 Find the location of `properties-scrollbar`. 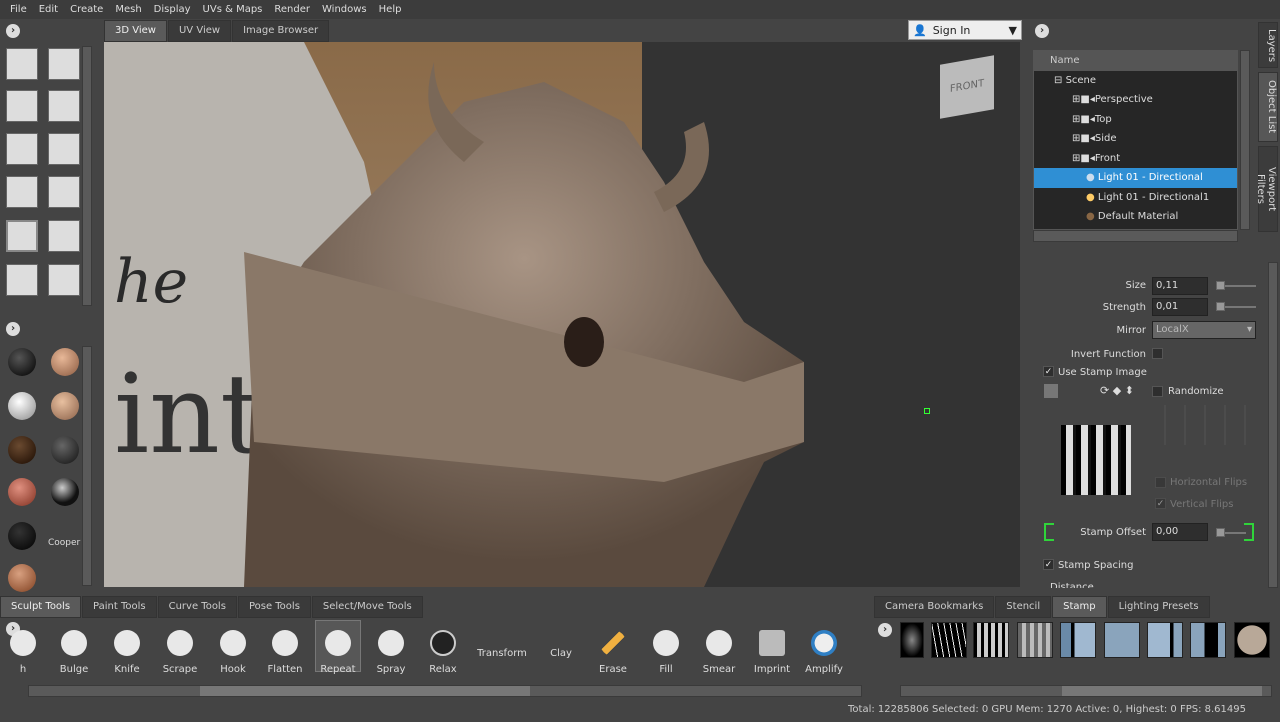

properties-scrollbar is located at coordinates (1273, 425).